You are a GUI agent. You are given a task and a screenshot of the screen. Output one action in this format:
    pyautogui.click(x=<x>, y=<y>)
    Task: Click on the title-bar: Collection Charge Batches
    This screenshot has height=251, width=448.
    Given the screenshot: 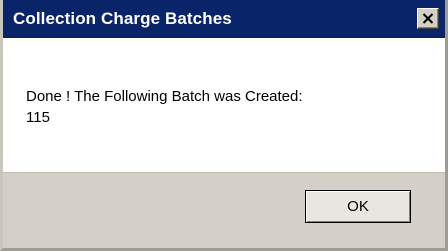 What is the action you would take?
    pyautogui.click(x=224, y=19)
    